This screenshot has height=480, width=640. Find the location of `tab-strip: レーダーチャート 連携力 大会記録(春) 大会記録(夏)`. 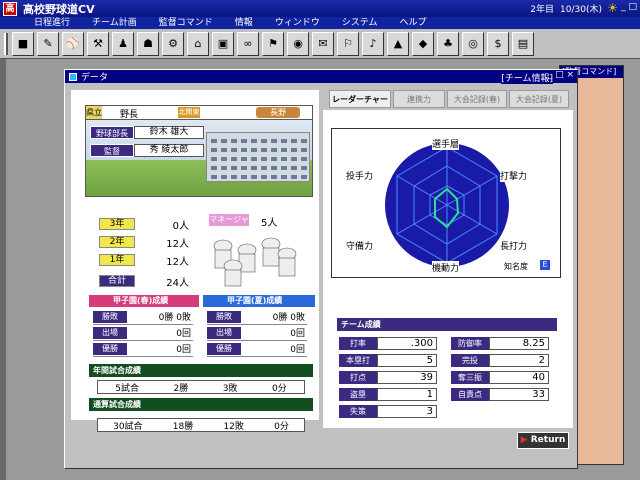

tab-strip: レーダーチャート 連携力 大会記録(春) 大会記録(夏) is located at coordinates (450, 106).